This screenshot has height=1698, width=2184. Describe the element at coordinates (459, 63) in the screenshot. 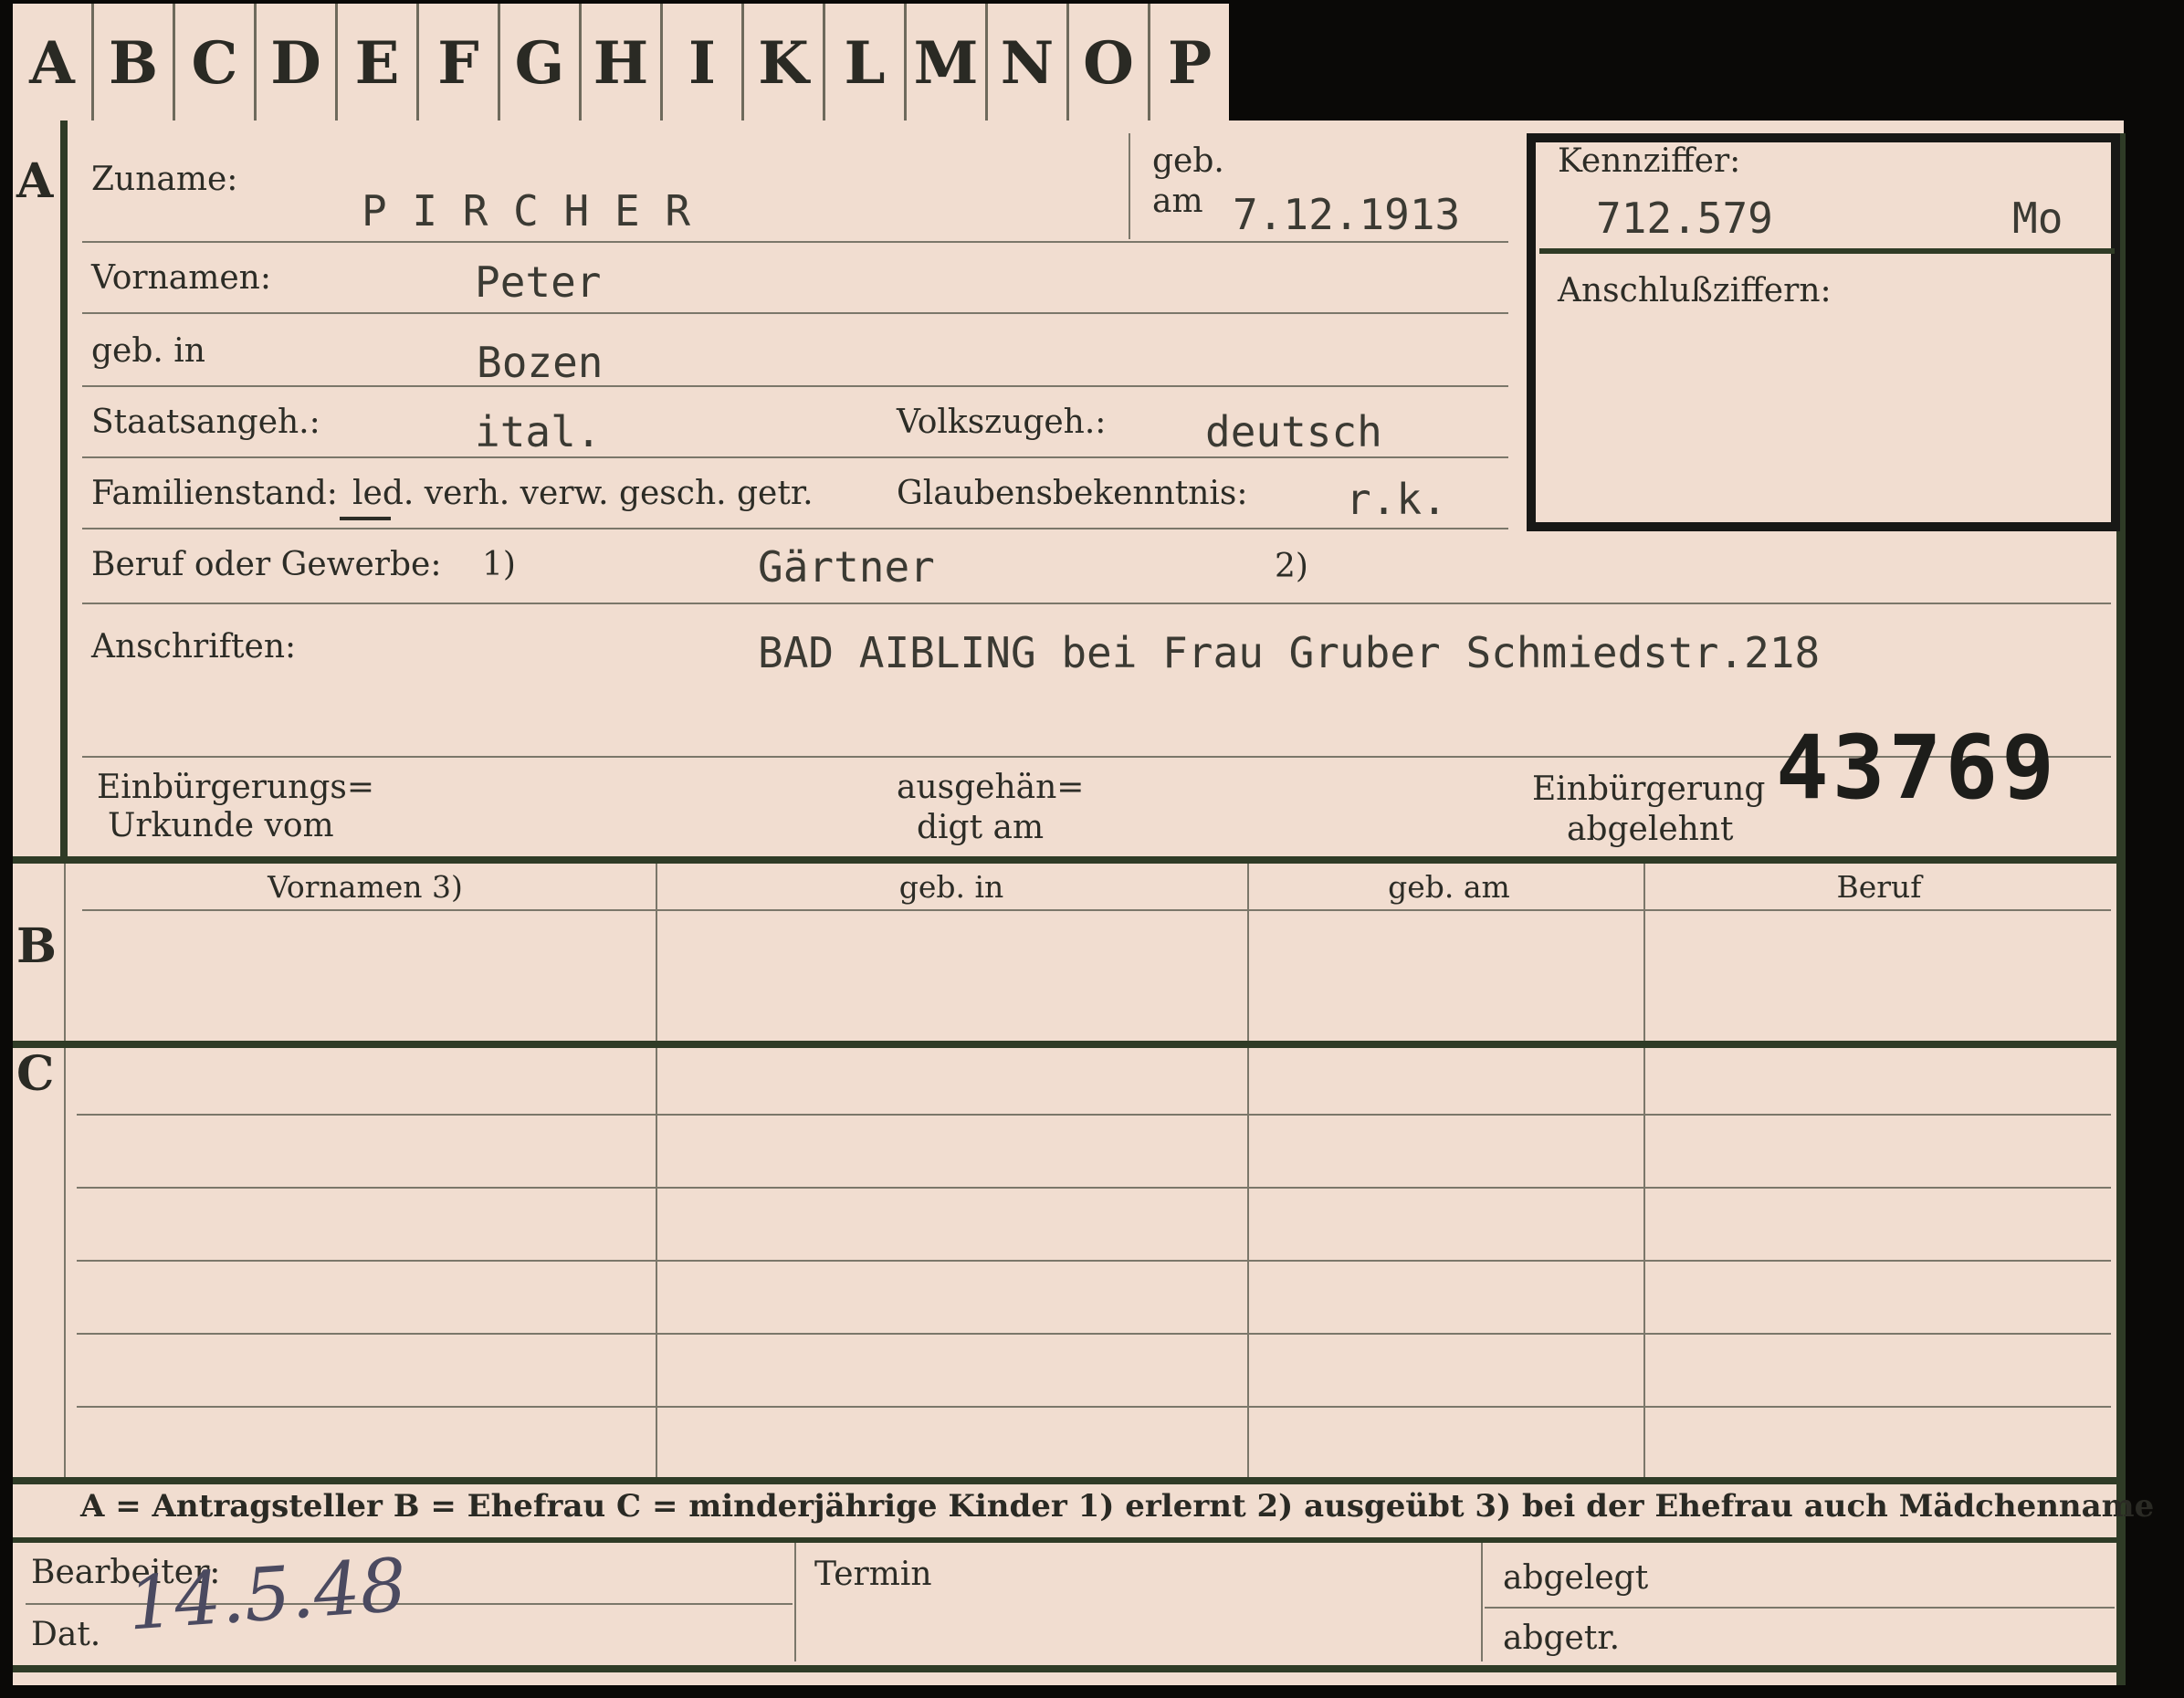

I see `tab-f: F` at that location.